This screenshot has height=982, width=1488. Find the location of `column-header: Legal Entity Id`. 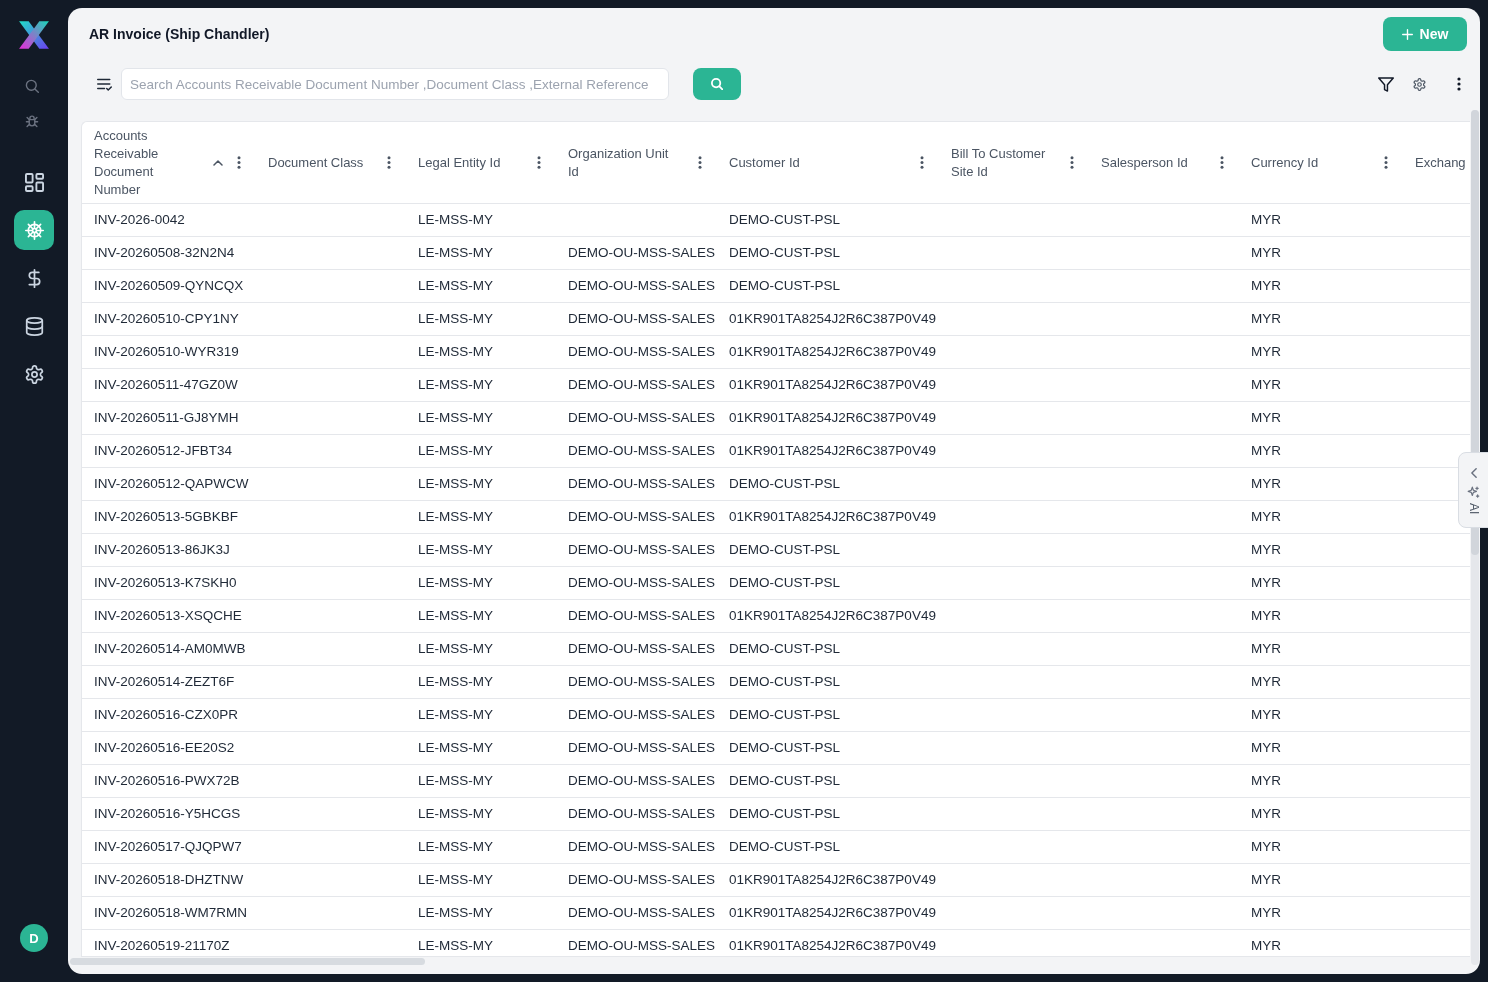

column-header: Legal Entity Id is located at coordinates (459, 162).